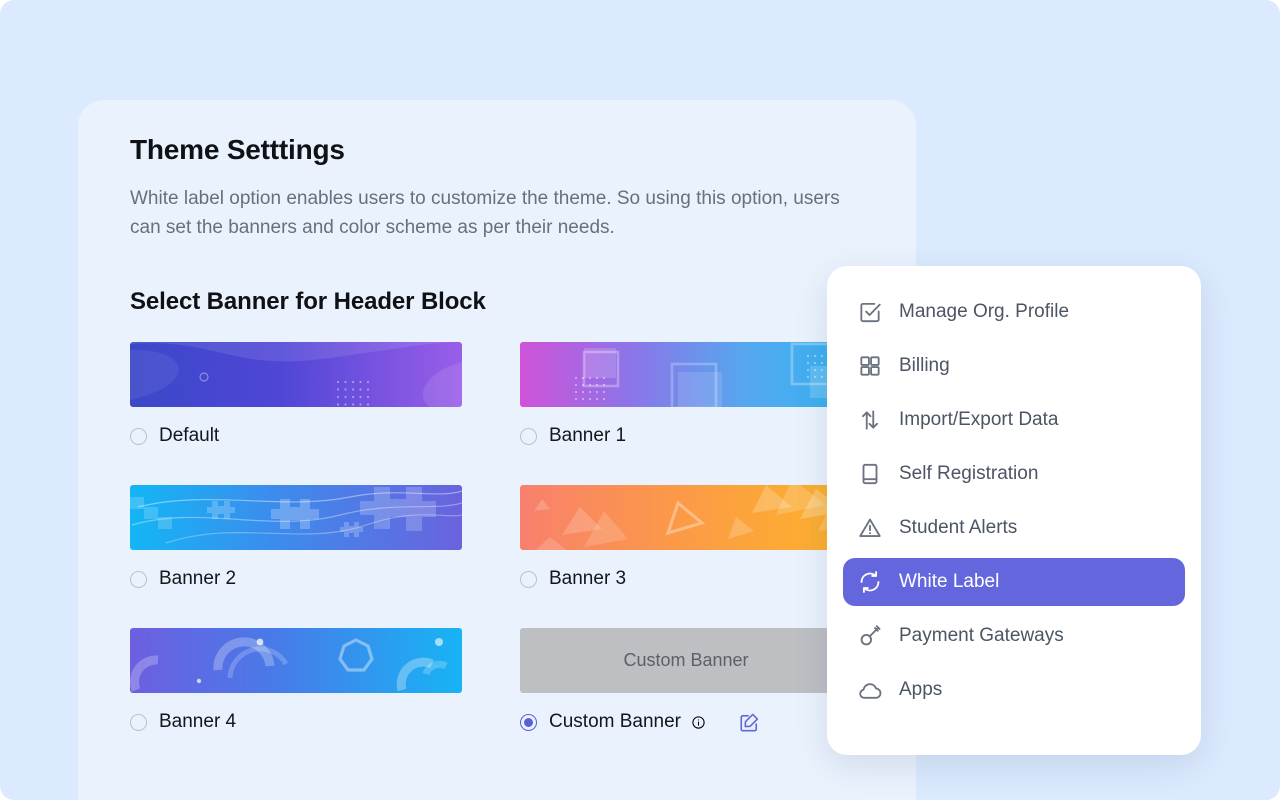  What do you see at coordinates (325, 699) in the screenshot?
I see `banner-option-banner-4: Banner 4` at bounding box center [325, 699].